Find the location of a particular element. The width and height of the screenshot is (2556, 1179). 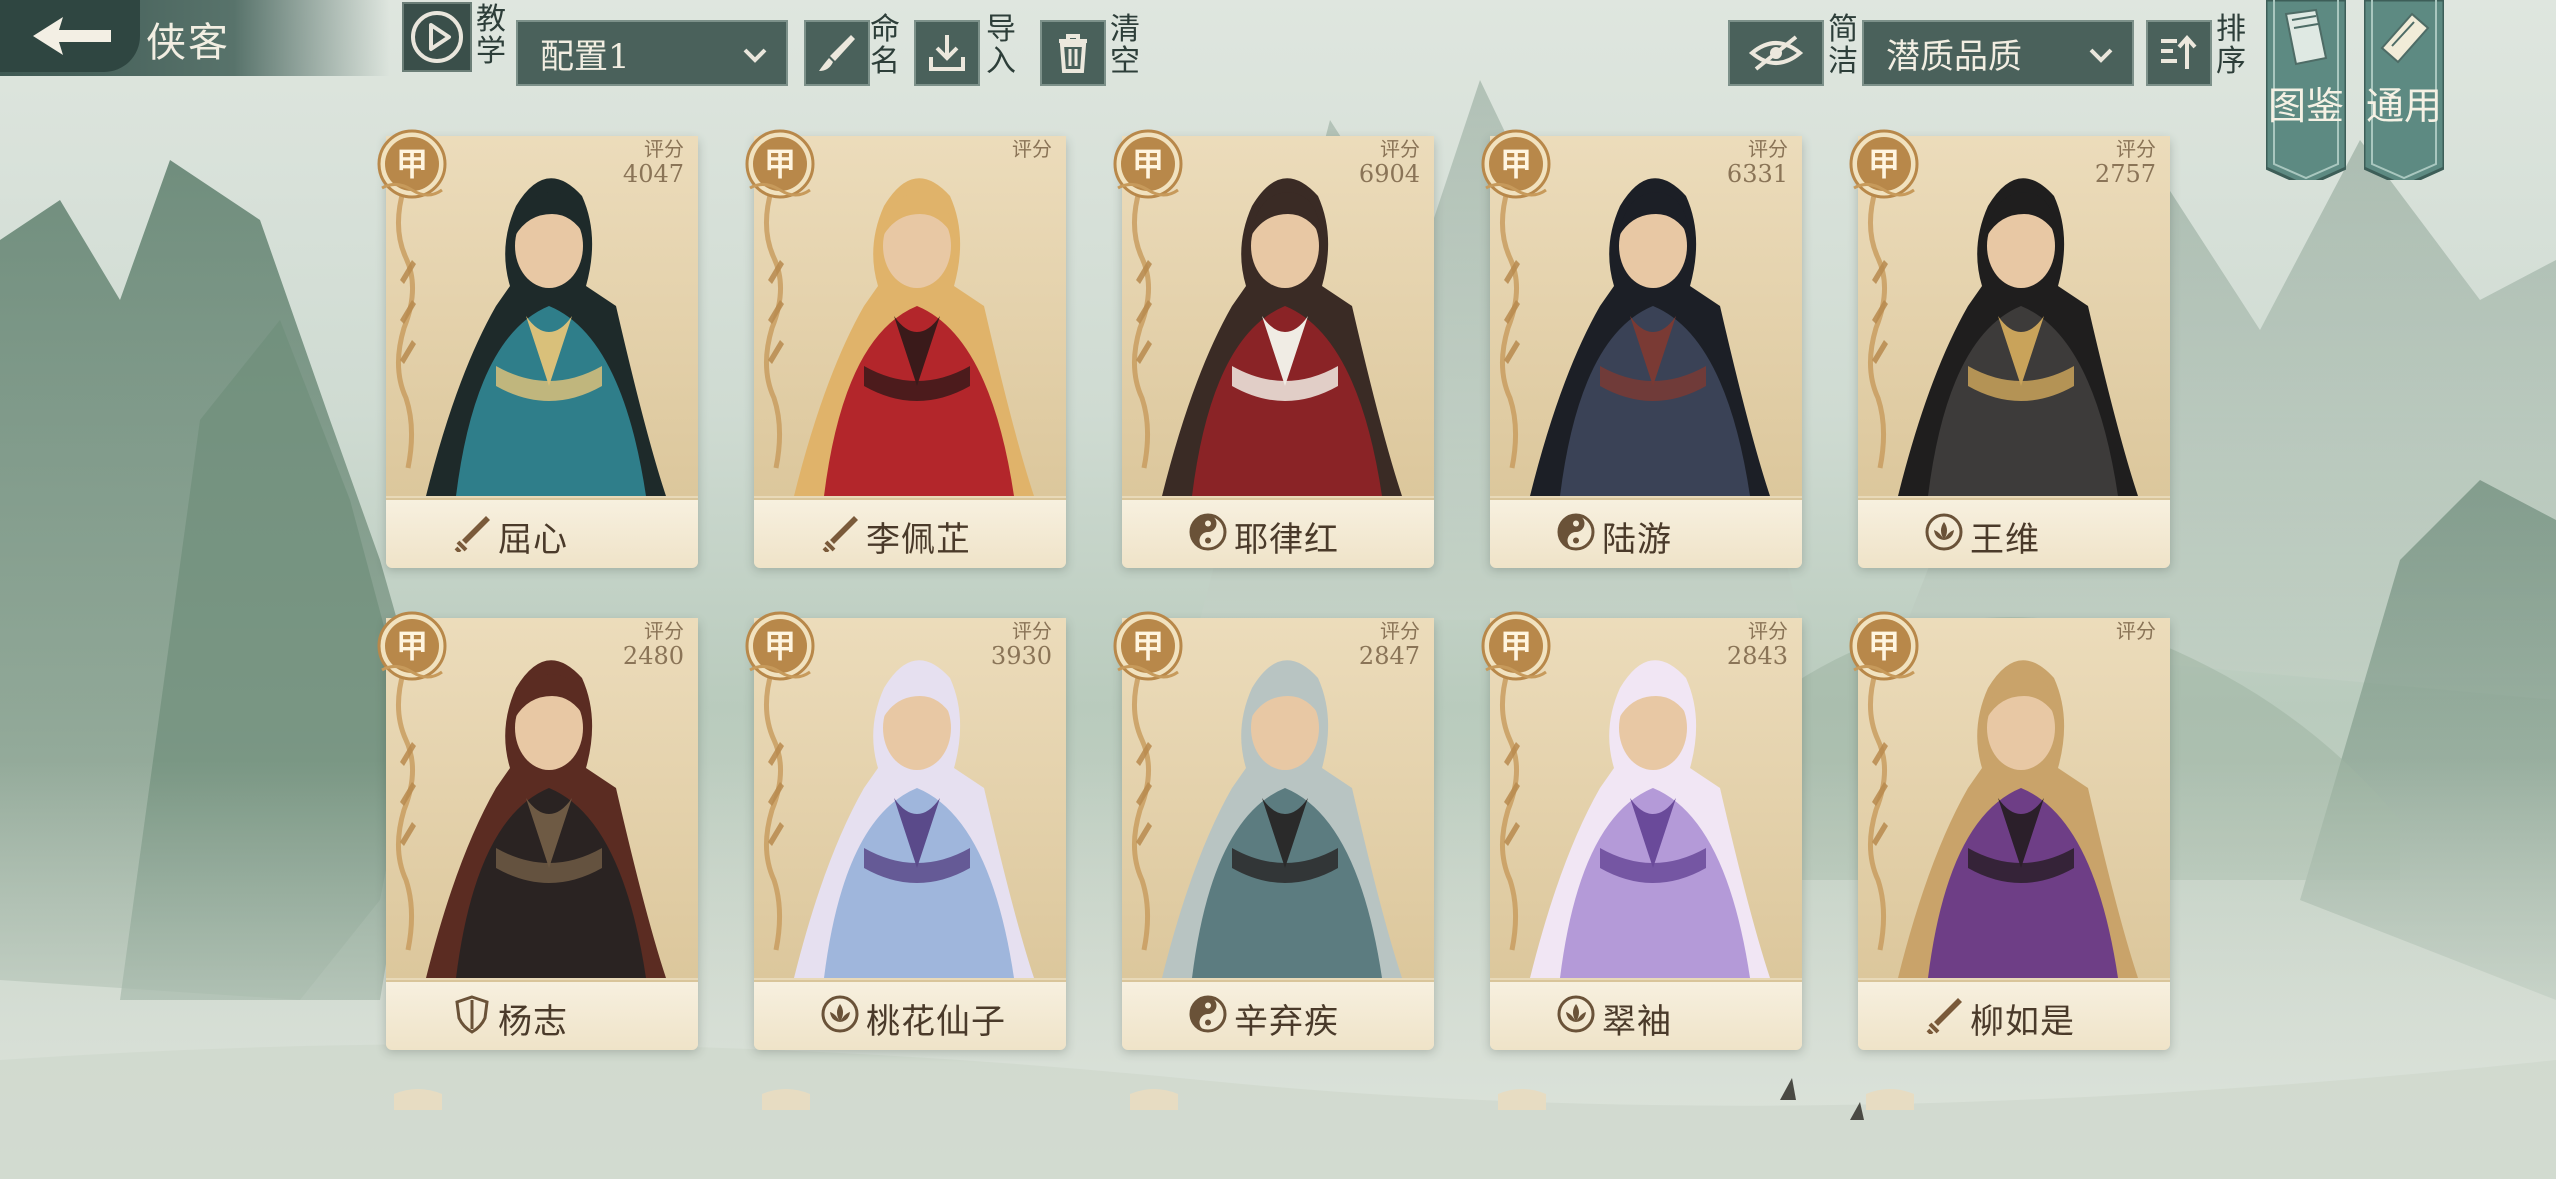

back-button is located at coordinates (70, 36).